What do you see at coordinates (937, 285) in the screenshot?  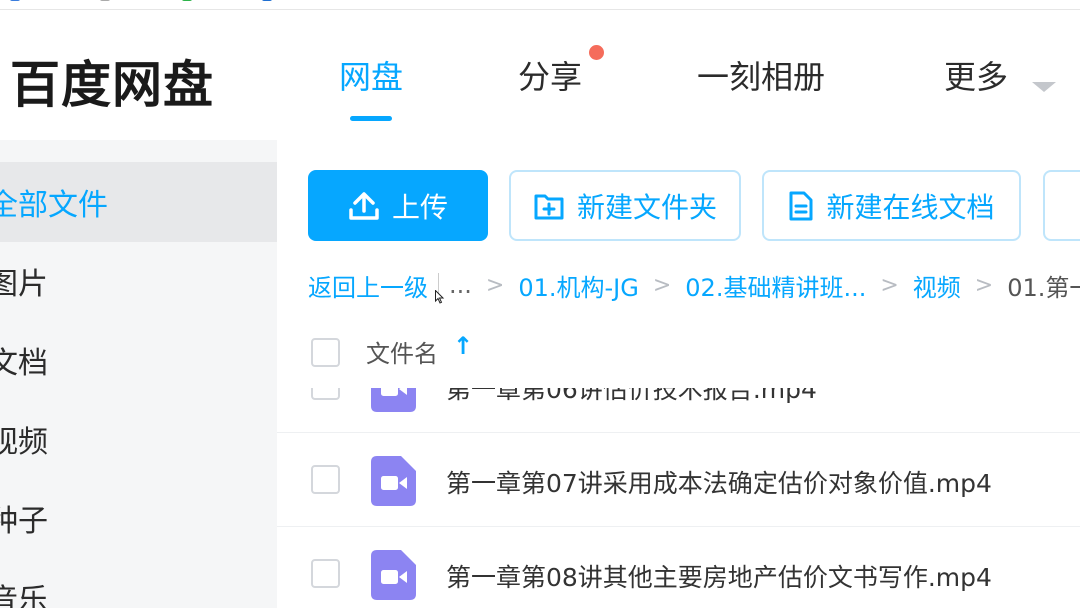 I see `breadcrumb-item: 视频` at bounding box center [937, 285].